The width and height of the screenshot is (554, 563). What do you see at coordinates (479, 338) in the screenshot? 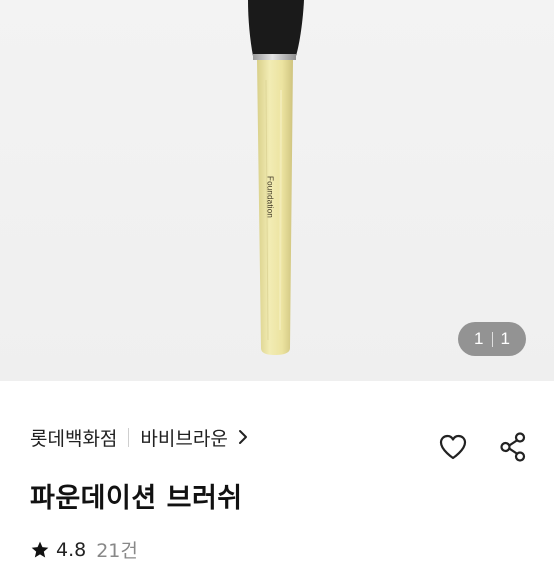
I see `current-page: 1` at bounding box center [479, 338].